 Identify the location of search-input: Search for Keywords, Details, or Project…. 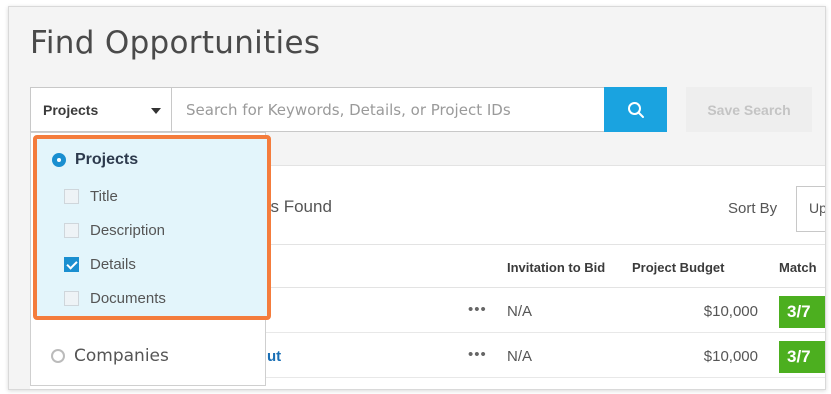
(389, 109).